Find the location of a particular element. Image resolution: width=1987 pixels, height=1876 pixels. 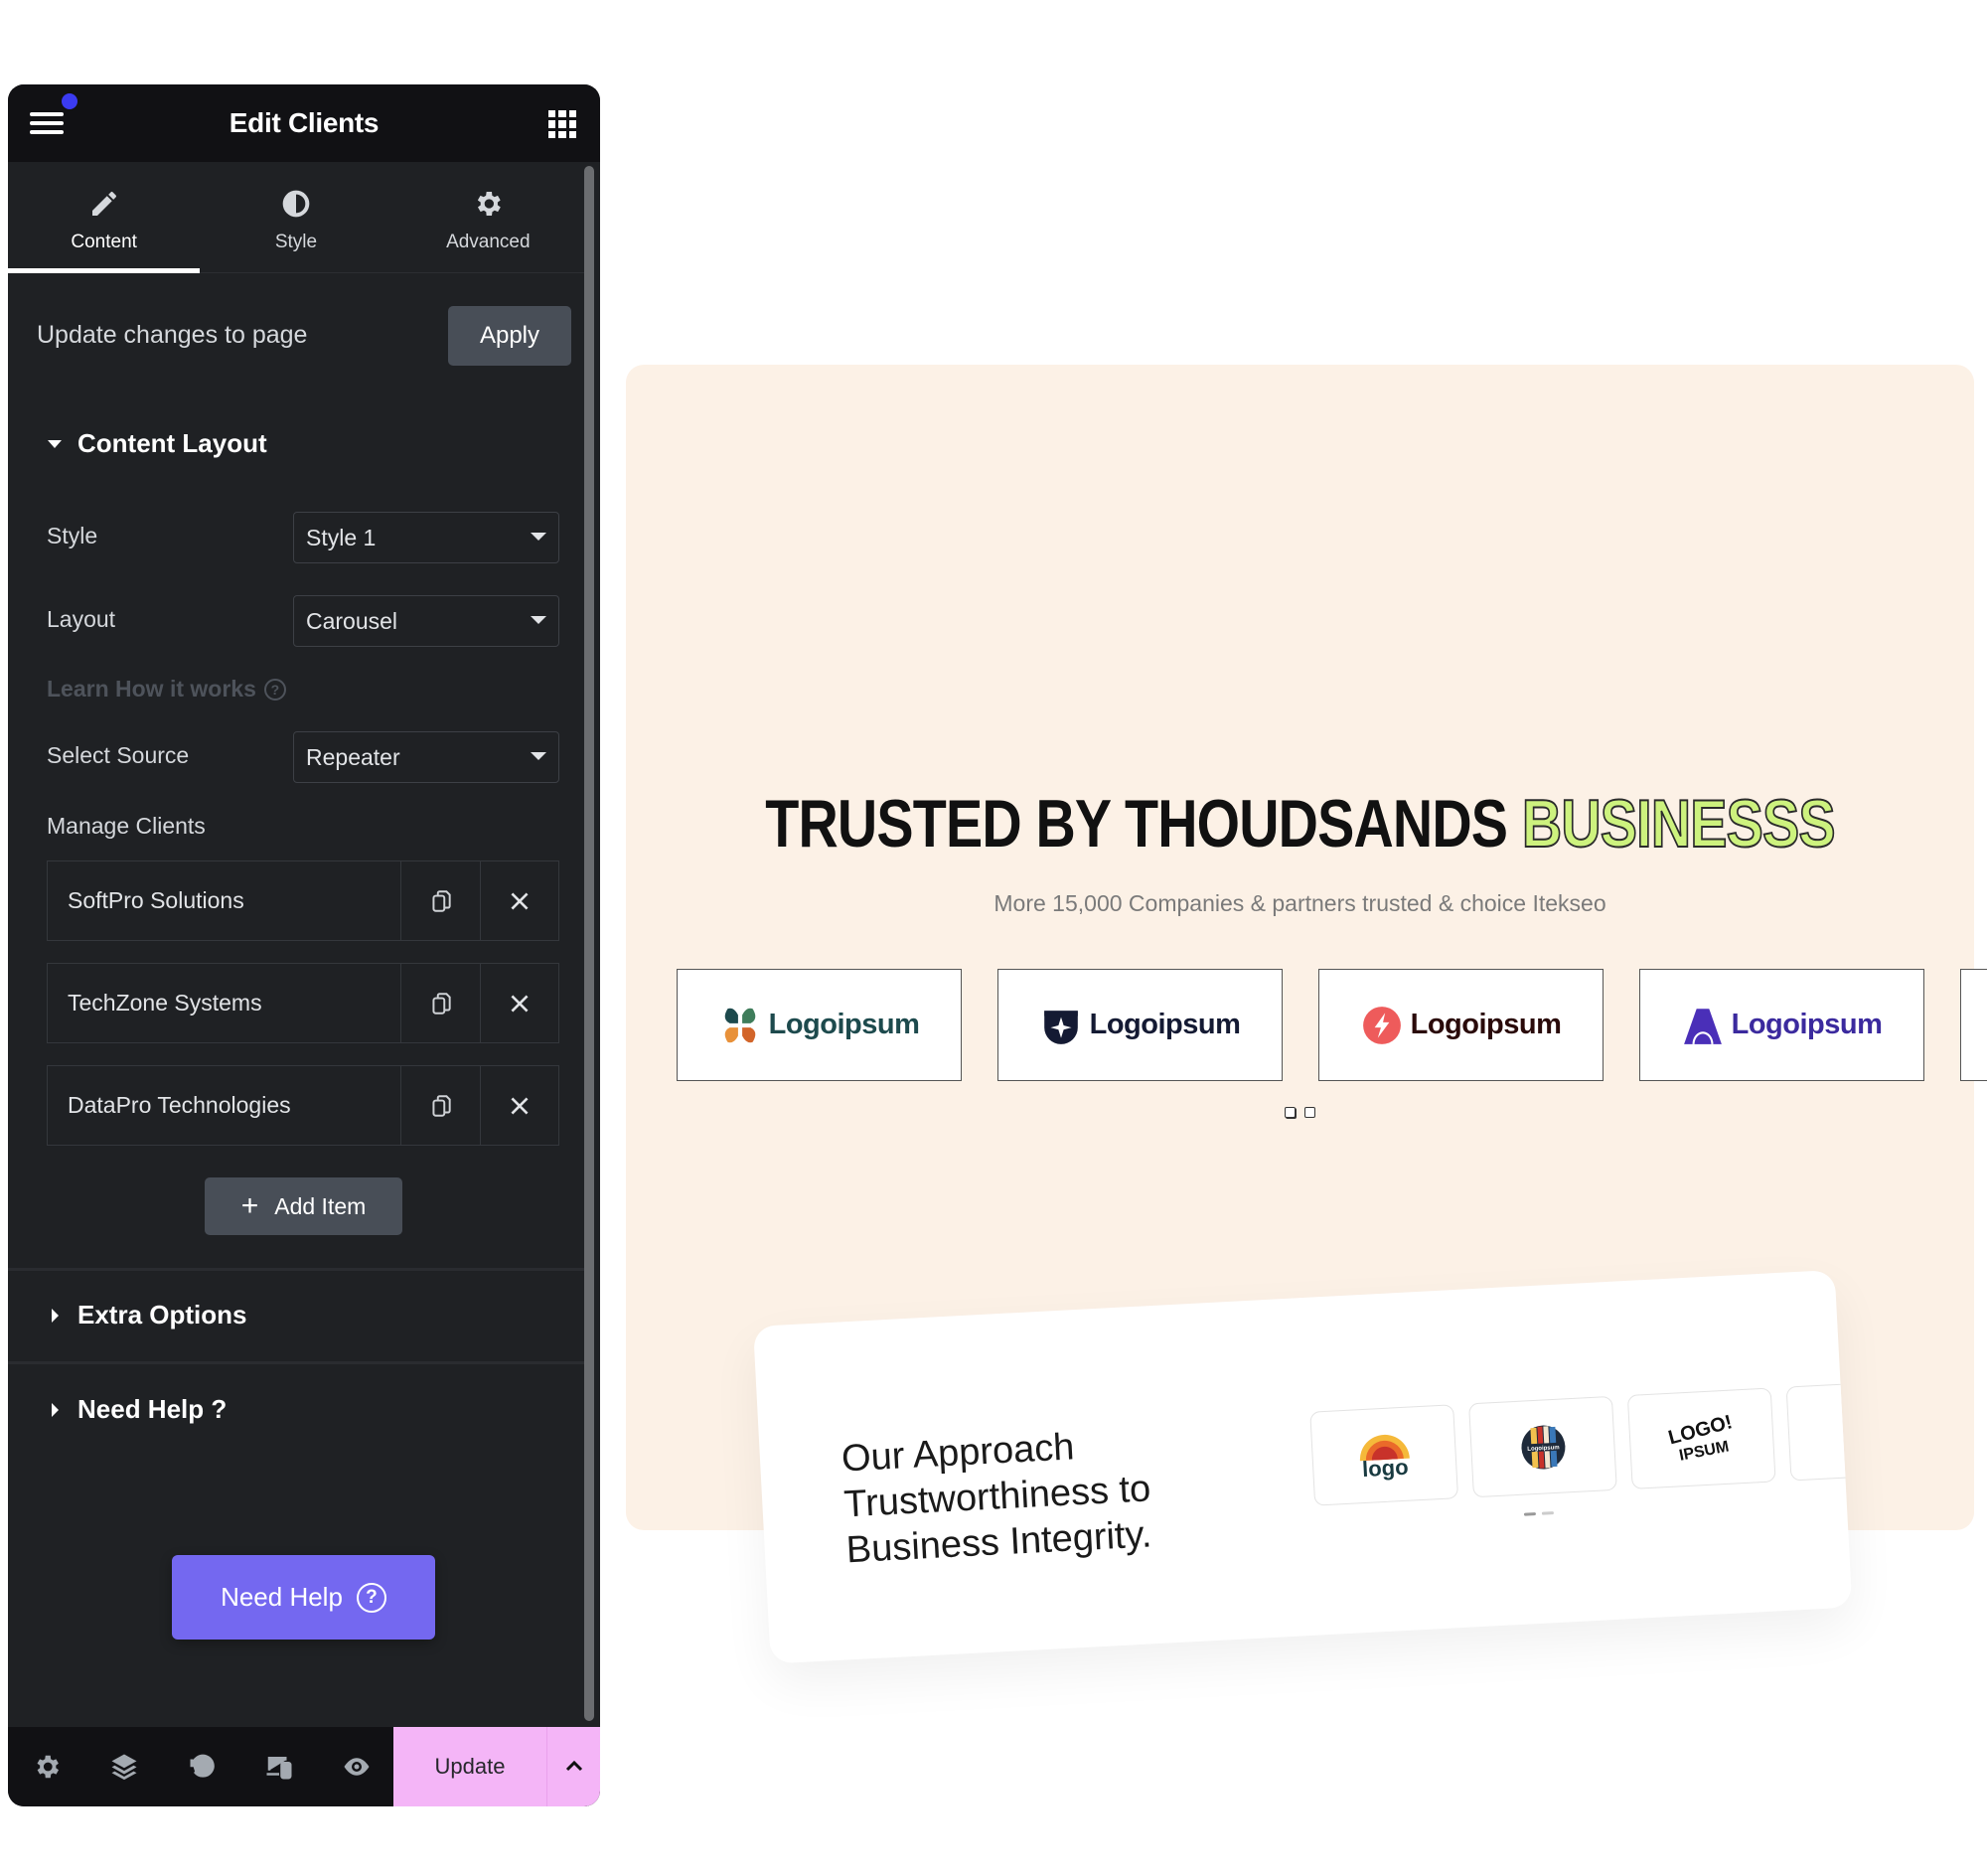

mini-logo-card: LOGO! IPSUM is located at coordinates (1701, 1438).